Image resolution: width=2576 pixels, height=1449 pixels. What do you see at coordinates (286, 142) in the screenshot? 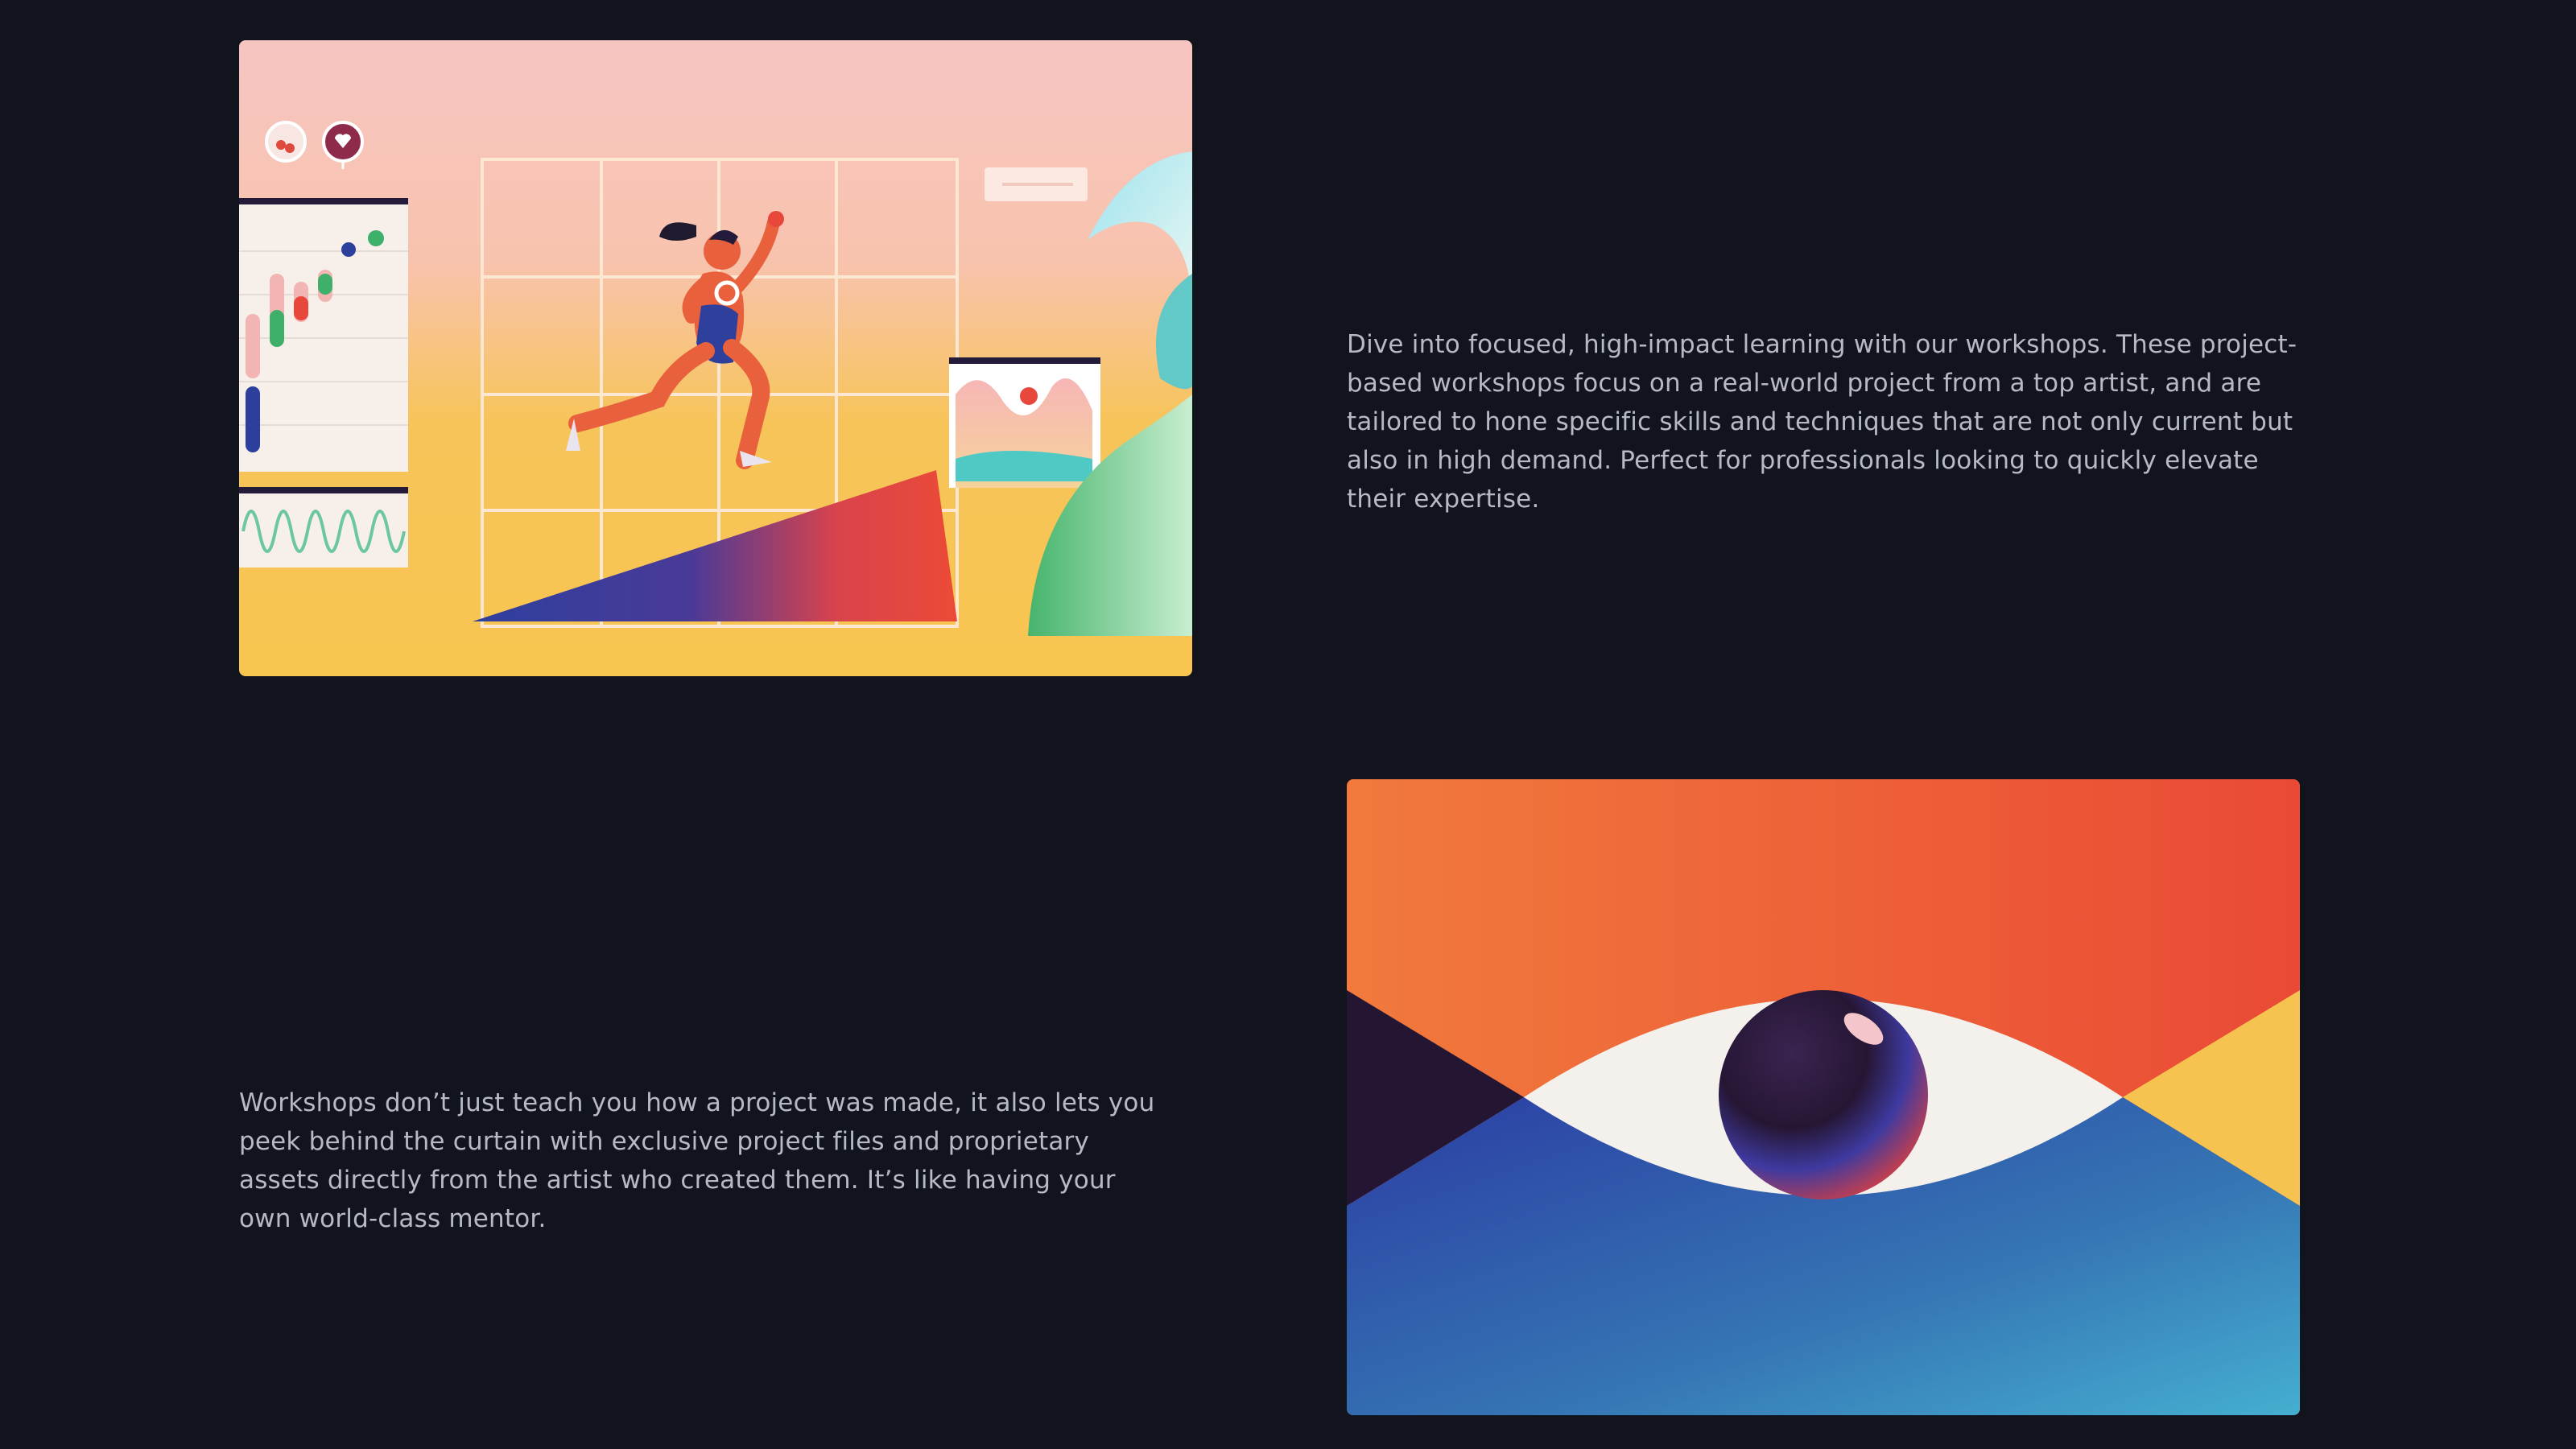
I see `share-badge-icon` at bounding box center [286, 142].